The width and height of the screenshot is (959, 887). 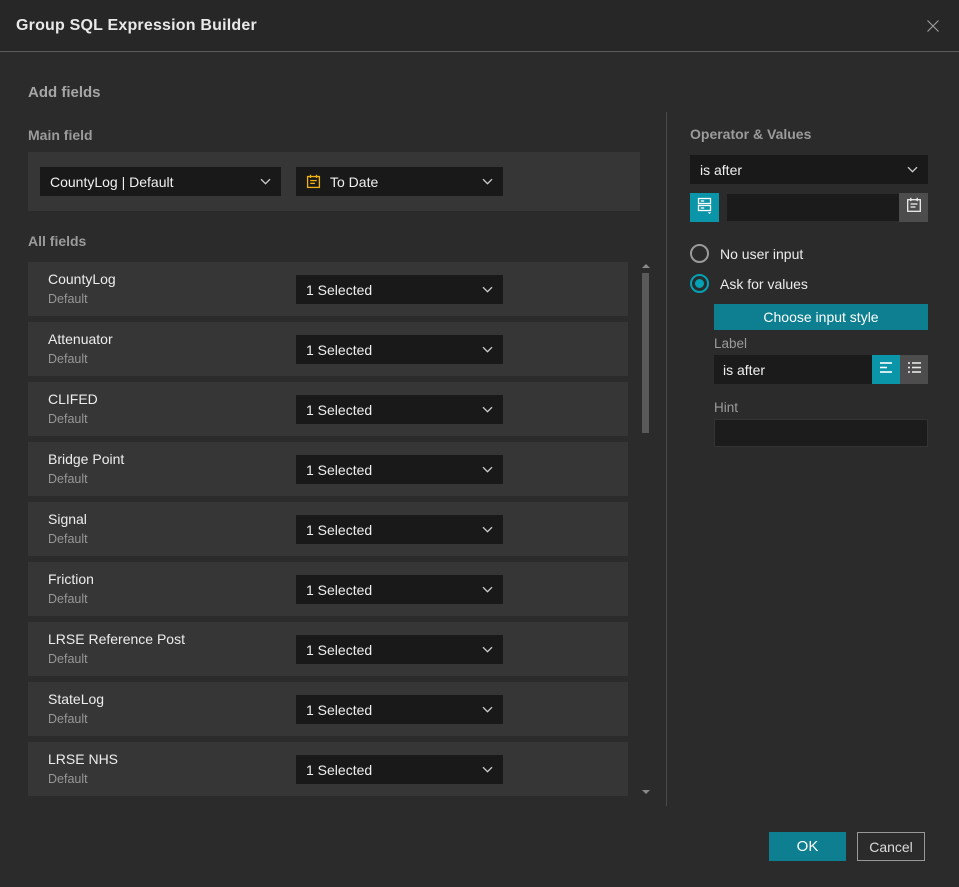 What do you see at coordinates (809, 169) in the screenshot?
I see `operator-dropdown: is after` at bounding box center [809, 169].